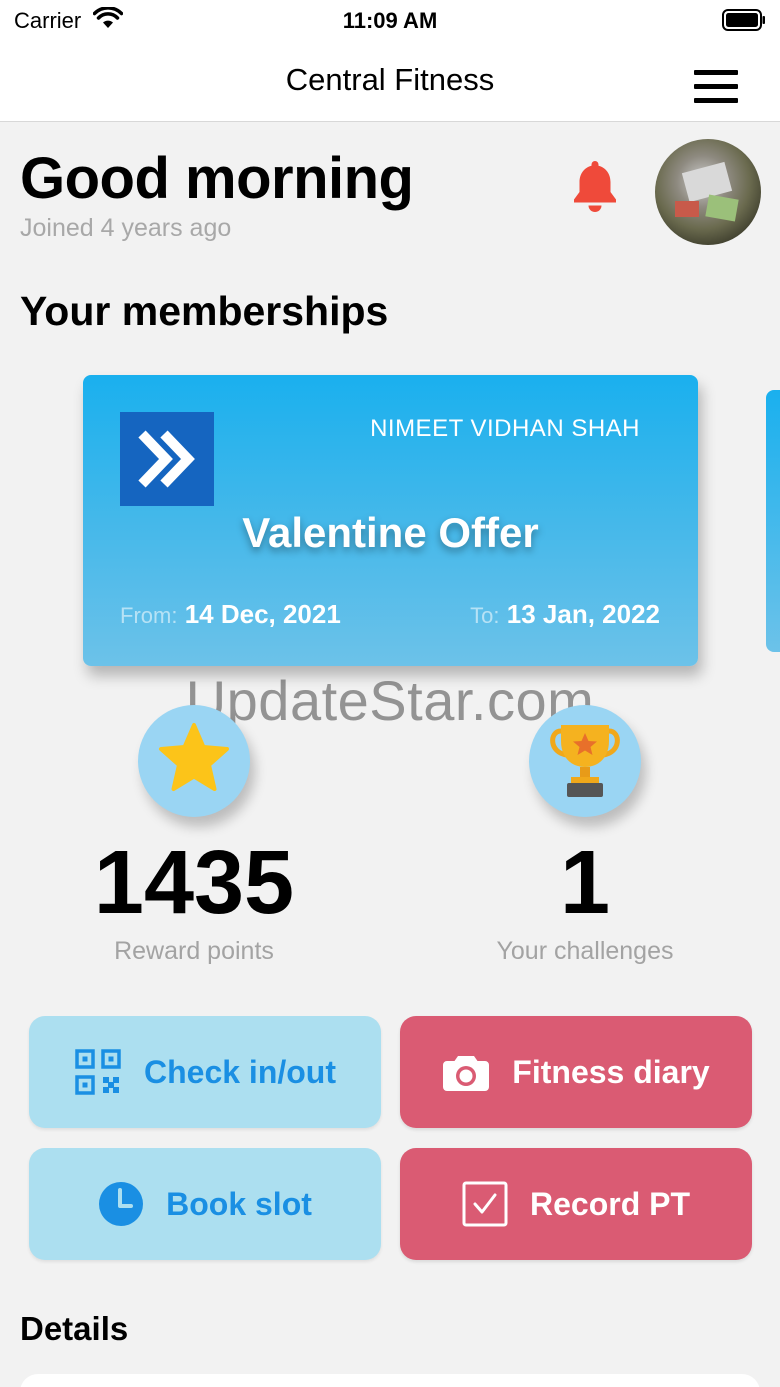 Image resolution: width=780 pixels, height=1387 pixels. What do you see at coordinates (167, 459) in the screenshot?
I see `chevron-right-logo-icon` at bounding box center [167, 459].